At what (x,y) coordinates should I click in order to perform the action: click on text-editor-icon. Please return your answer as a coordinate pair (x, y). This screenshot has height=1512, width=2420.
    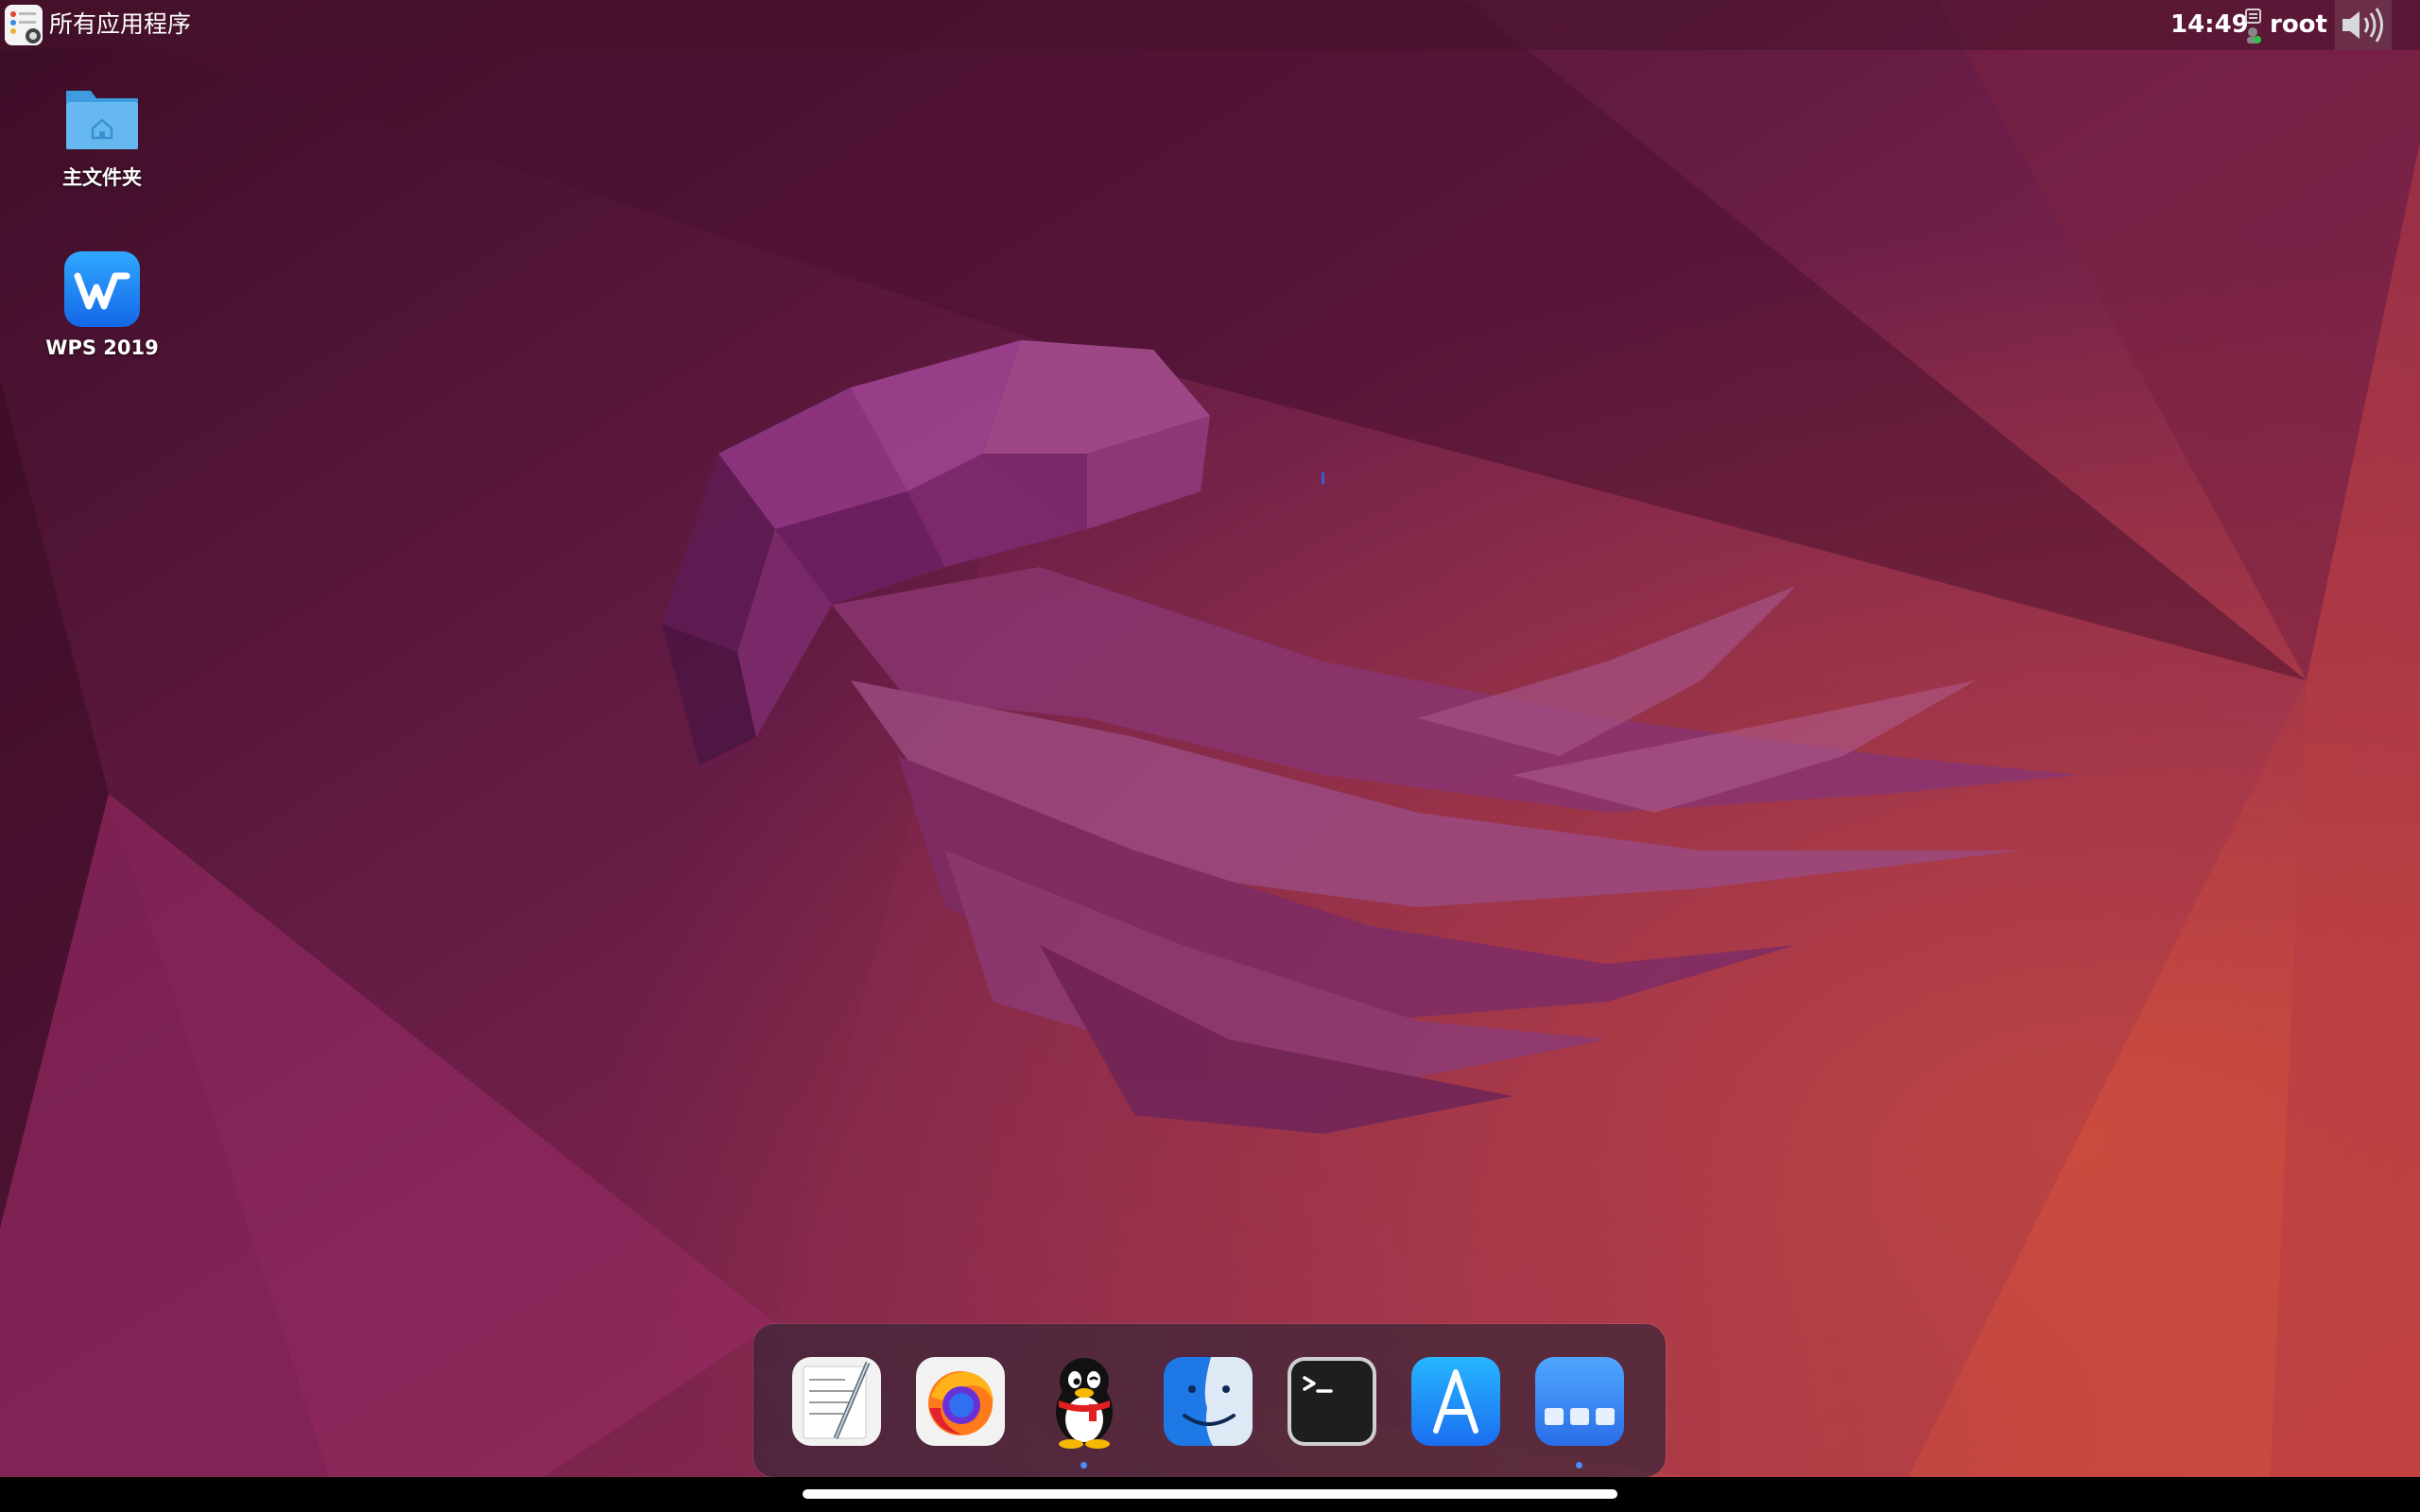
    Looking at the image, I should click on (836, 1401).